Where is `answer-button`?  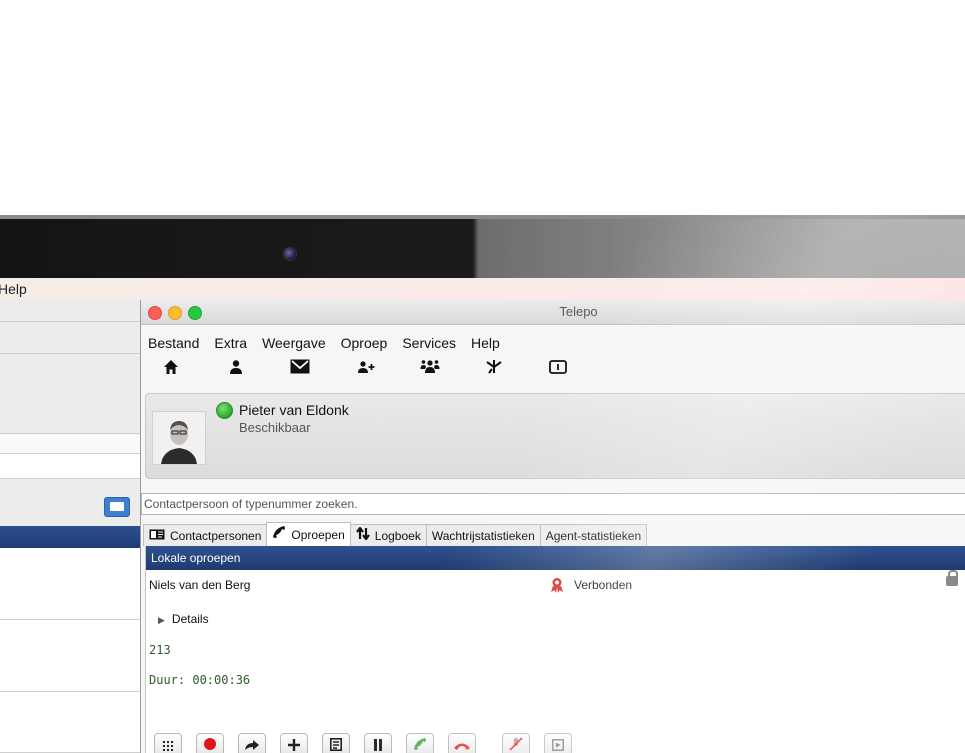
answer-button is located at coordinates (420, 743).